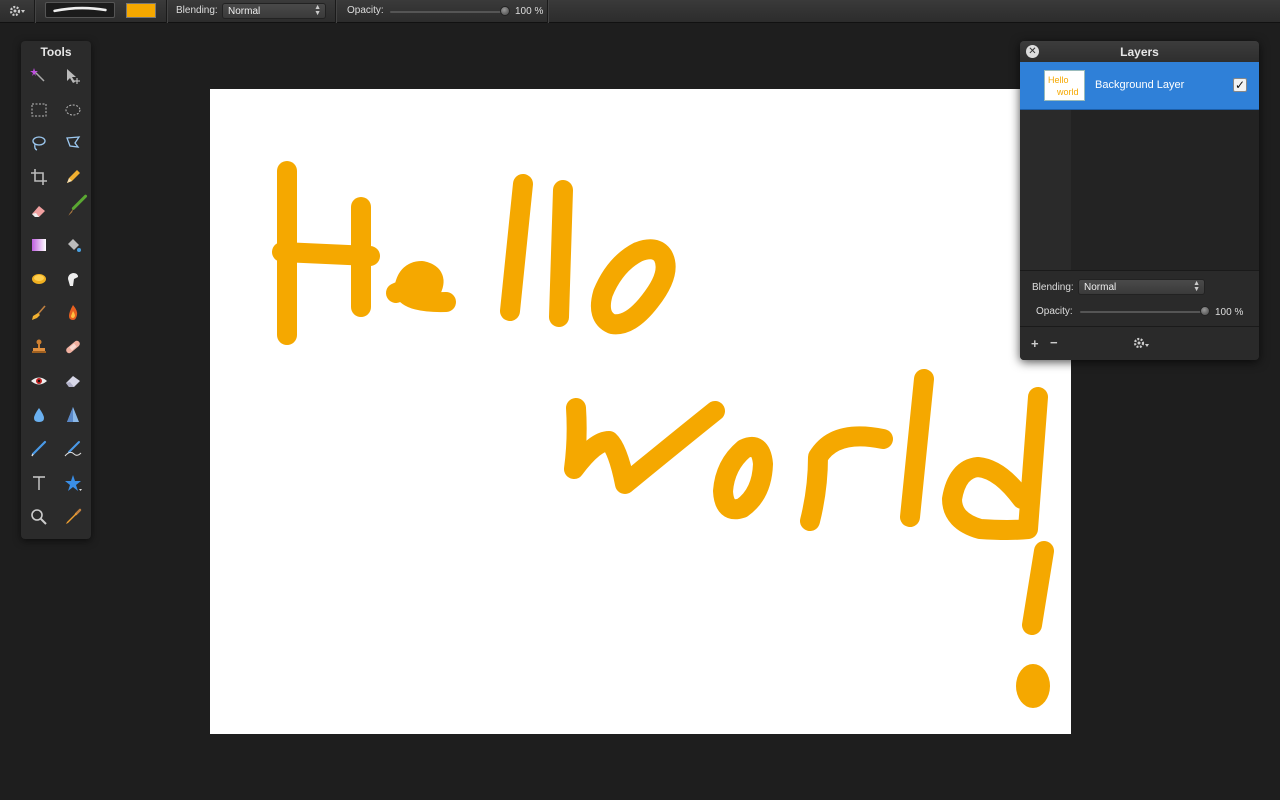 This screenshot has width=1280, height=800. I want to click on polygon-lasso-icon, so click(73, 142).